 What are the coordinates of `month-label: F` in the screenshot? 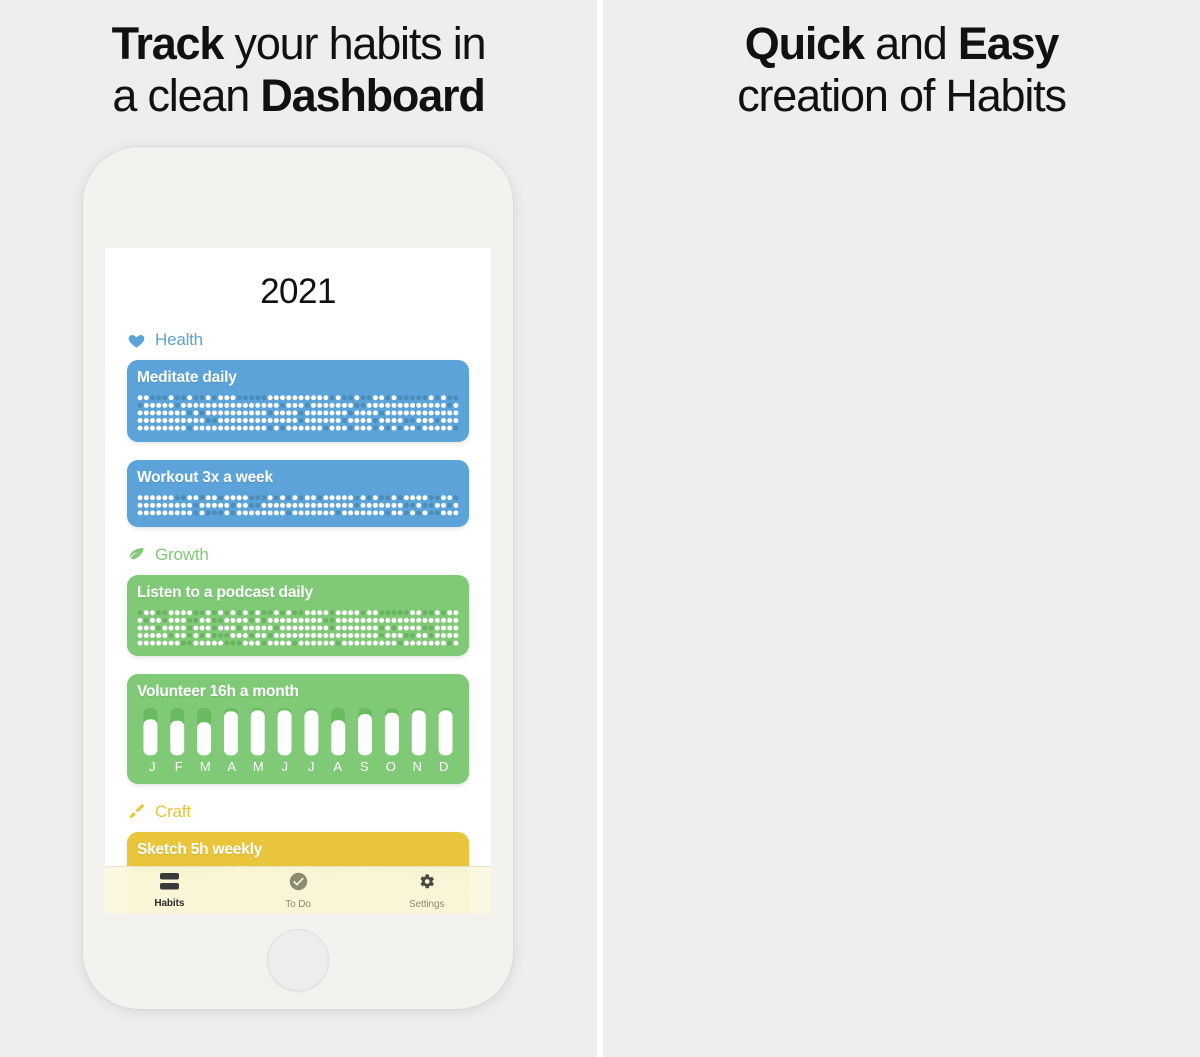 It's located at (178, 766).